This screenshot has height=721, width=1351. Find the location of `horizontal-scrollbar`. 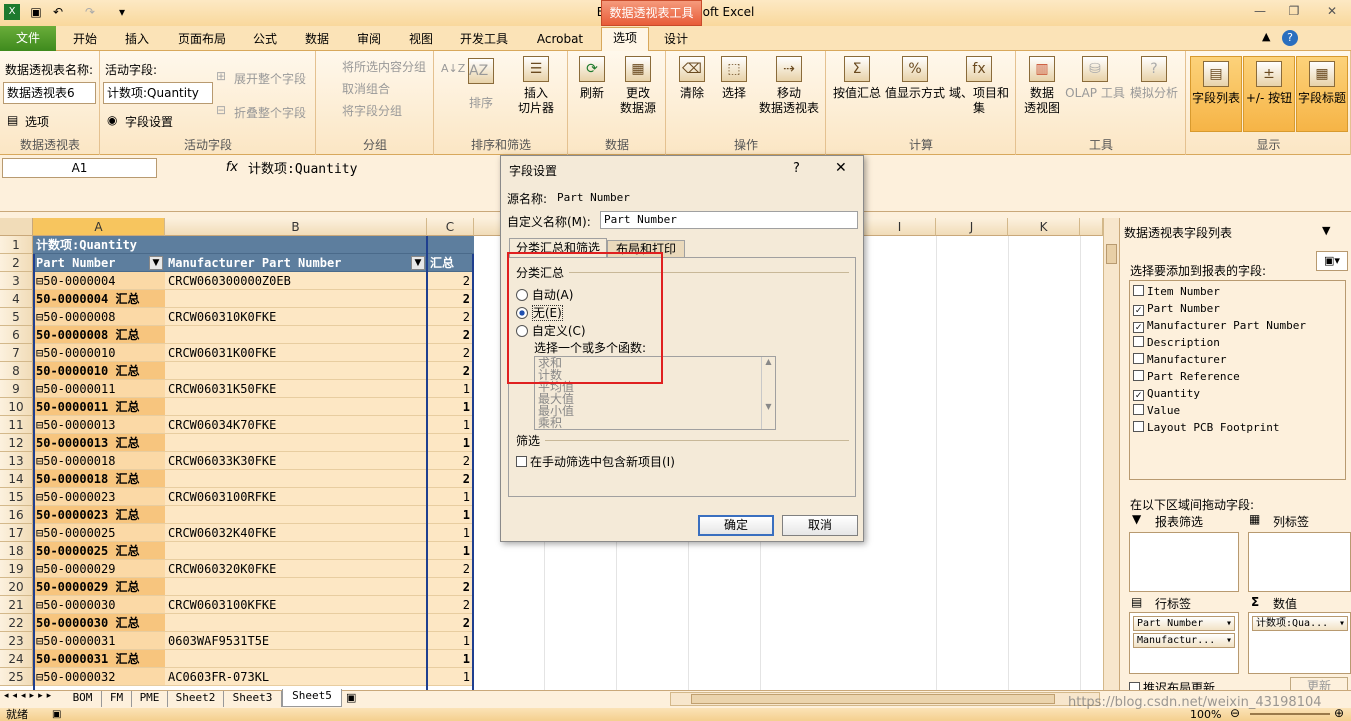

horizontal-scrollbar is located at coordinates (885, 699).